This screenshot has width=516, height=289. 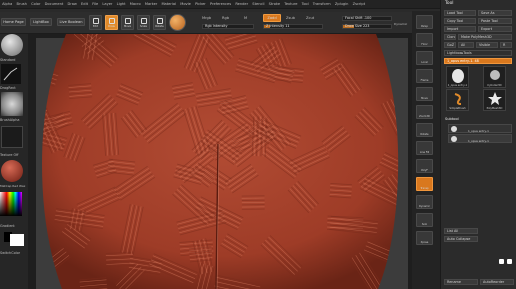 What do you see at coordinates (84, 4) in the screenshot?
I see `menu-item-edit: Edit` at bounding box center [84, 4].